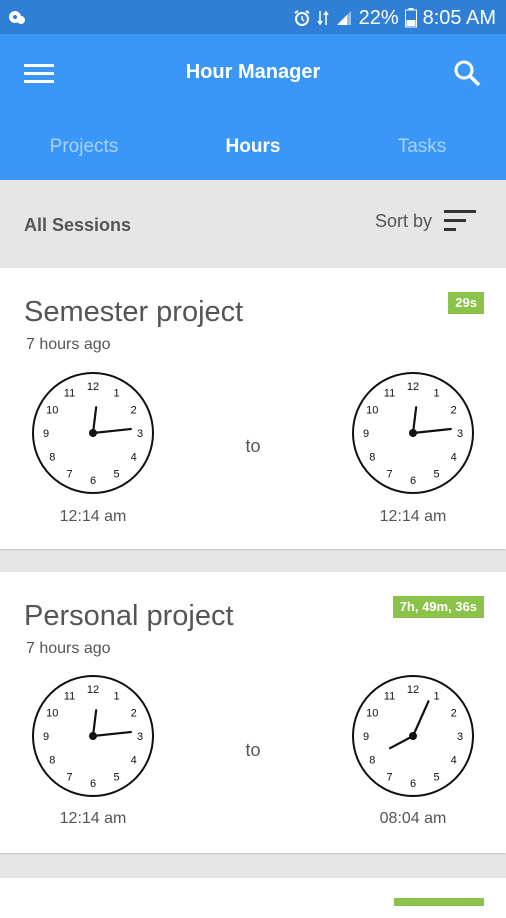 The image size is (506, 918). I want to click on end-time: 08:04 am, so click(413, 818).